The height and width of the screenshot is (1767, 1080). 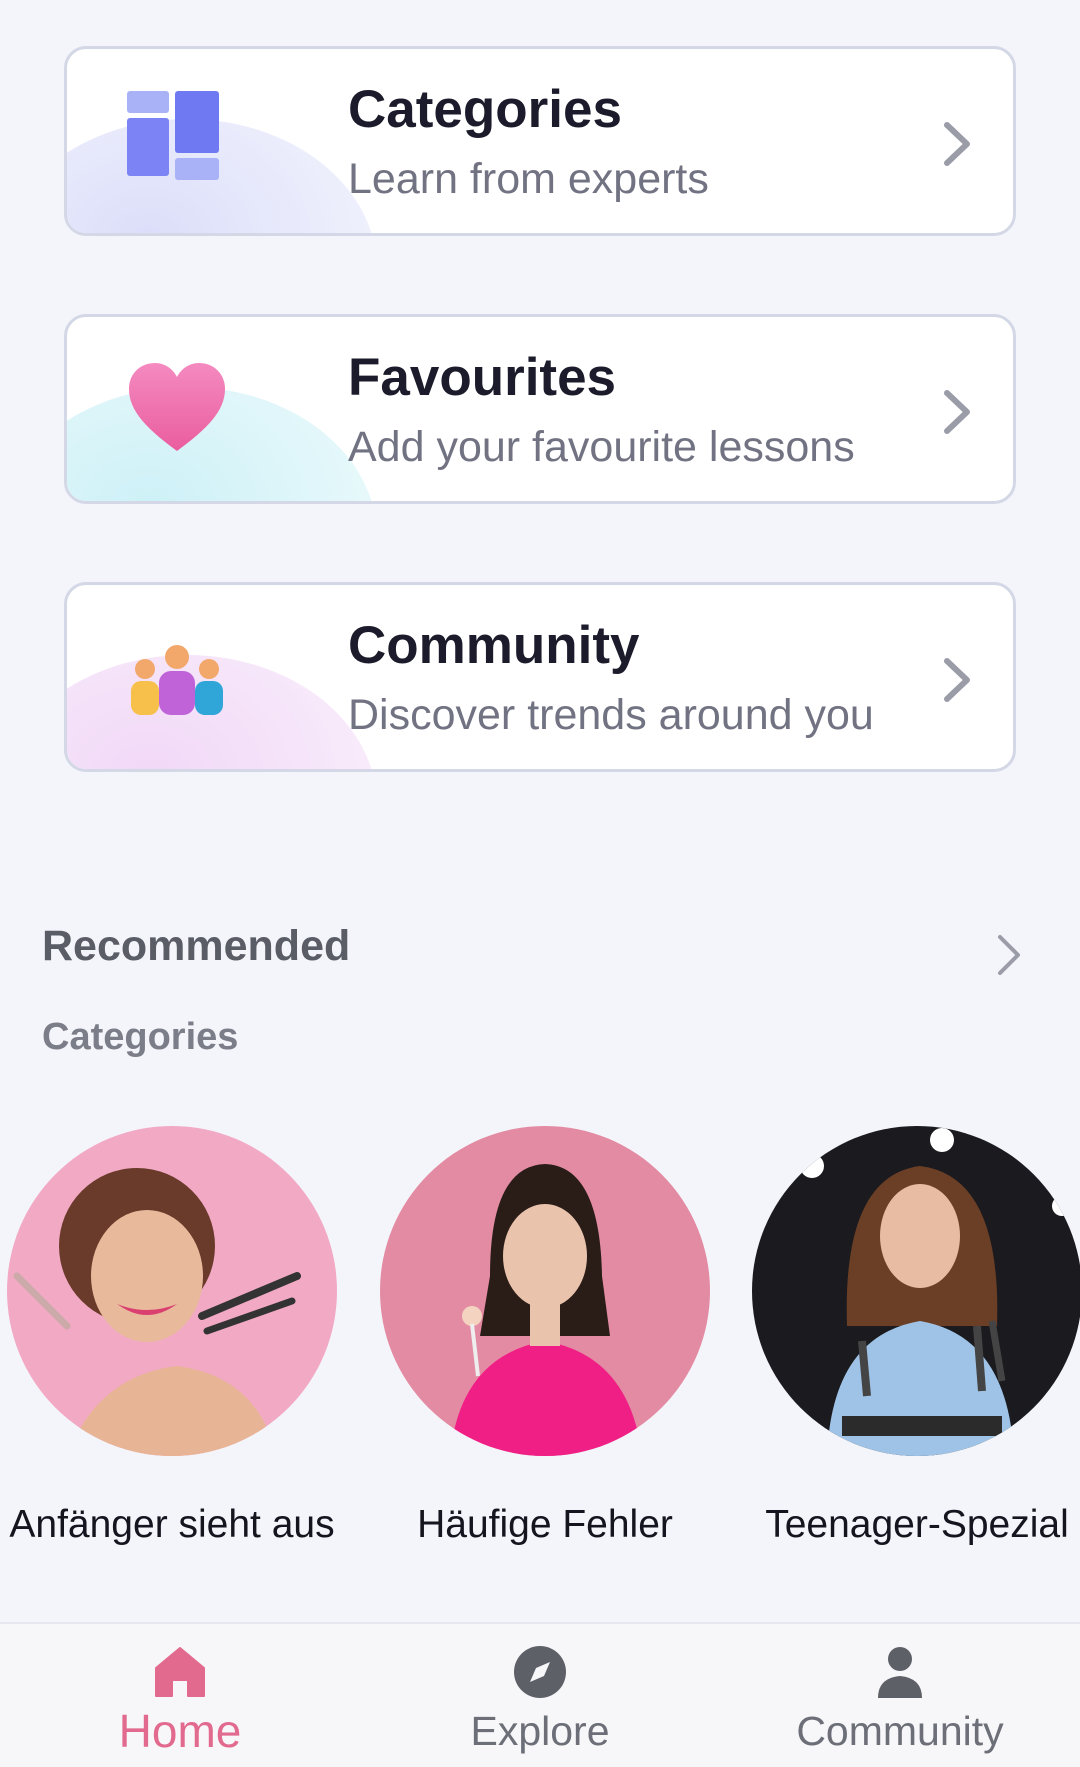 I want to click on nav-community: Community, so click(x=900, y=1695).